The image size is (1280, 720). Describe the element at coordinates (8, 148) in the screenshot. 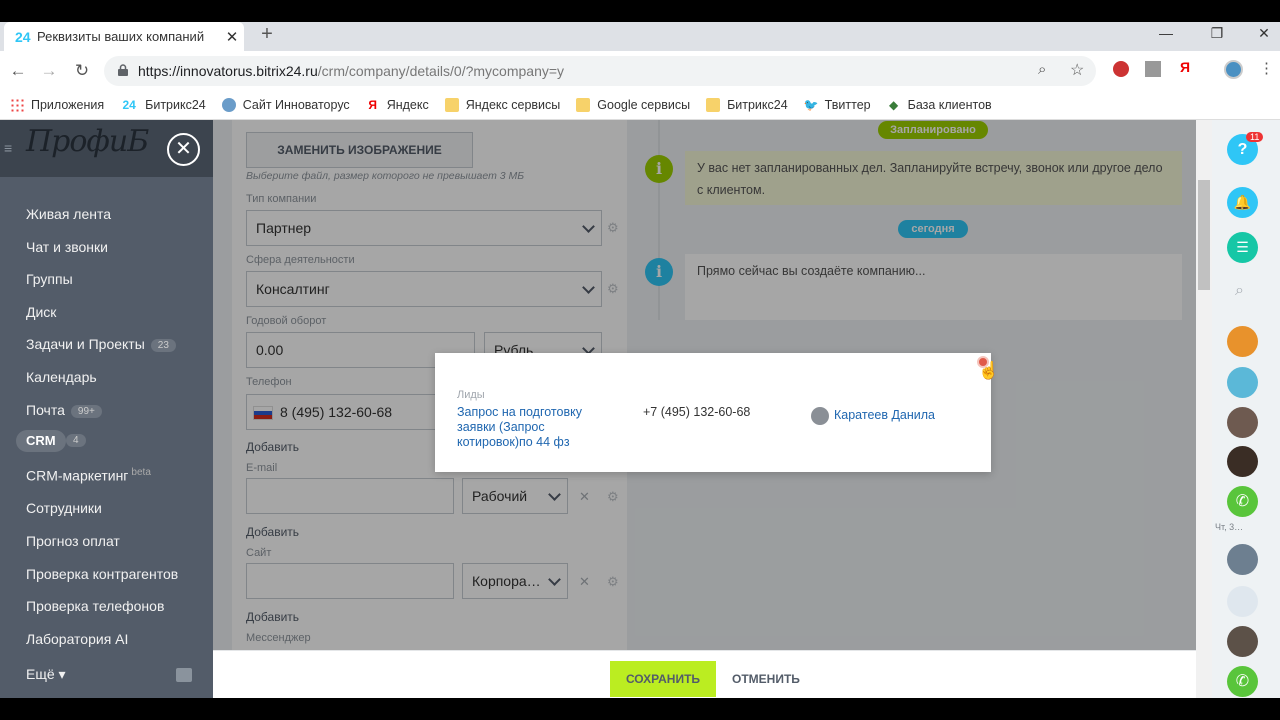

I see `hamburger-icon: ≡` at that location.